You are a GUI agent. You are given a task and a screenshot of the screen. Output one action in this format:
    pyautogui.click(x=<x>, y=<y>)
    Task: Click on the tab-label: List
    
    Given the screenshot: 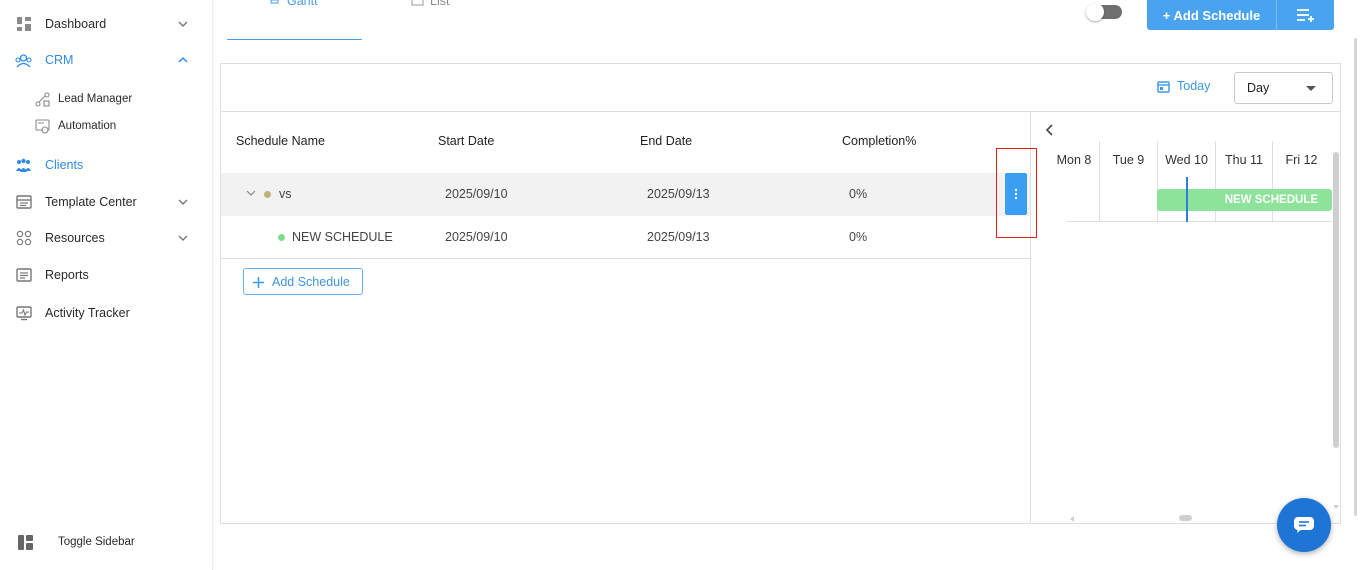 What is the action you would take?
    pyautogui.click(x=440, y=4)
    